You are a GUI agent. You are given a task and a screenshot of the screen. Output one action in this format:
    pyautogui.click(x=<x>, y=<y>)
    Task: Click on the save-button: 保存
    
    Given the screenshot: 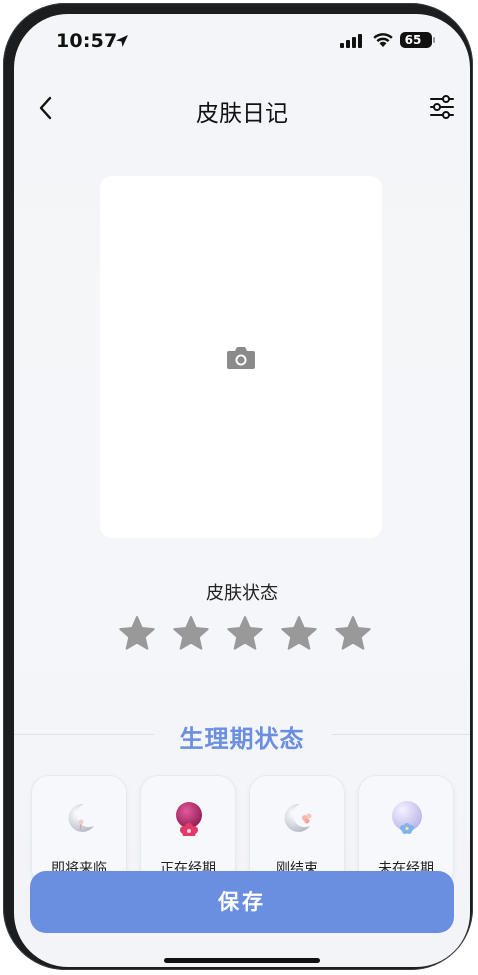 What is the action you would take?
    pyautogui.click(x=242, y=902)
    